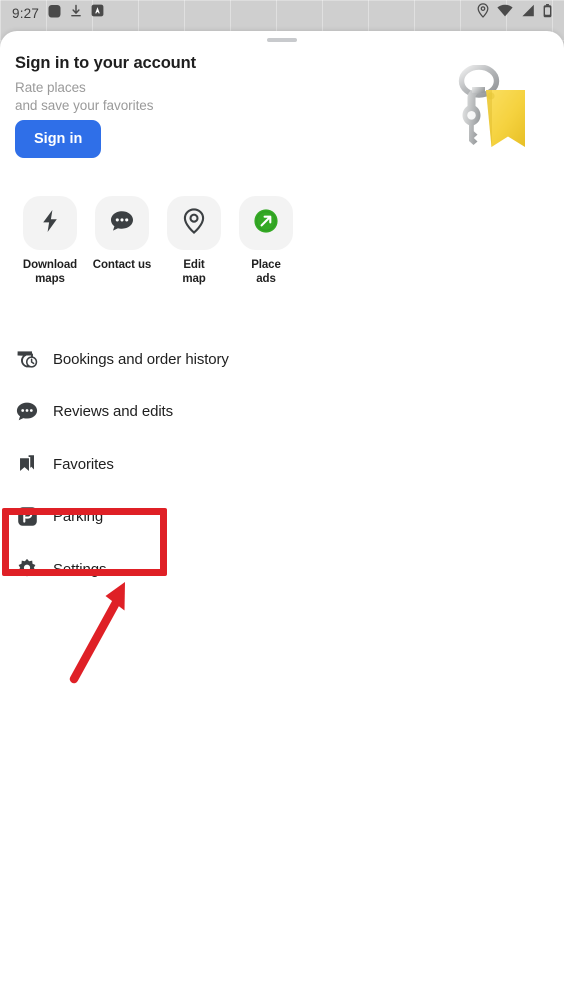 The width and height of the screenshot is (564, 1004). I want to click on menu-item-label: Parking, so click(78, 517).